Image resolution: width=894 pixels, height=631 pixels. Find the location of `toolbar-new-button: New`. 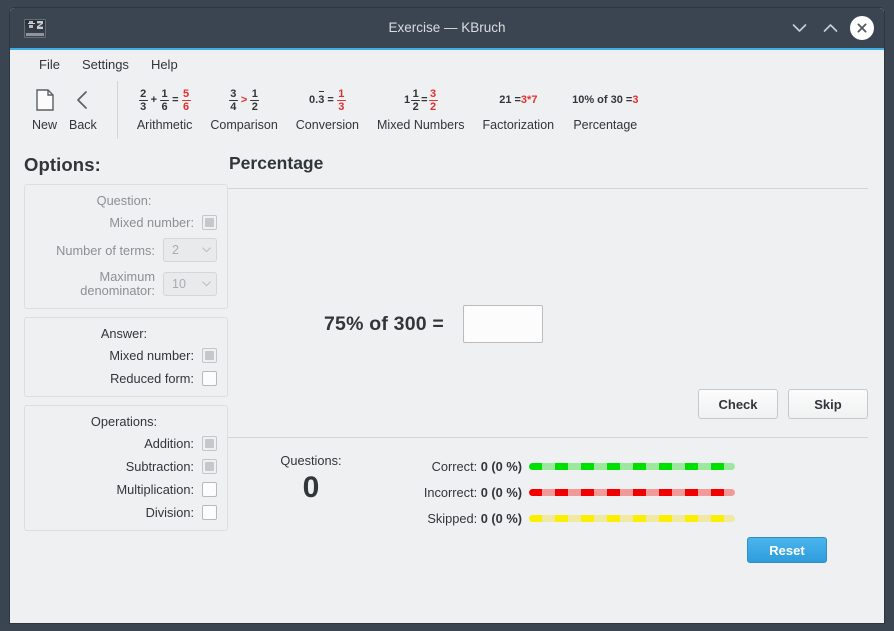

toolbar-new-button: New is located at coordinates (44, 107).